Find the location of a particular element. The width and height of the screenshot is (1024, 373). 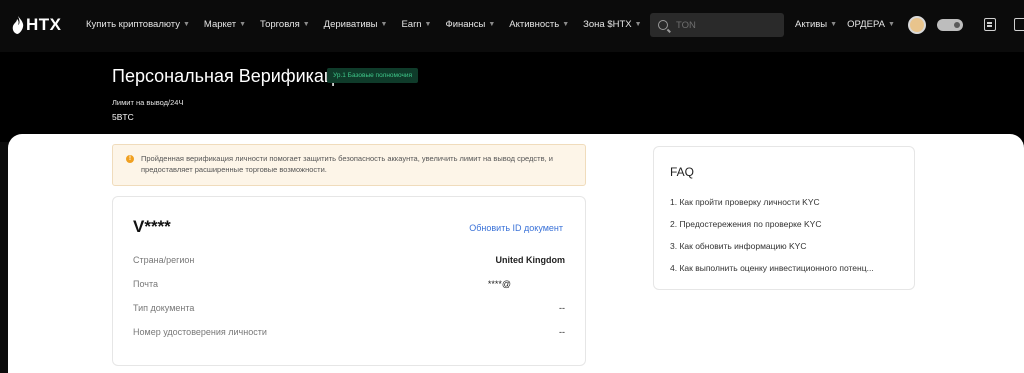

menu-label: ОРДЕРА is located at coordinates (866, 24).